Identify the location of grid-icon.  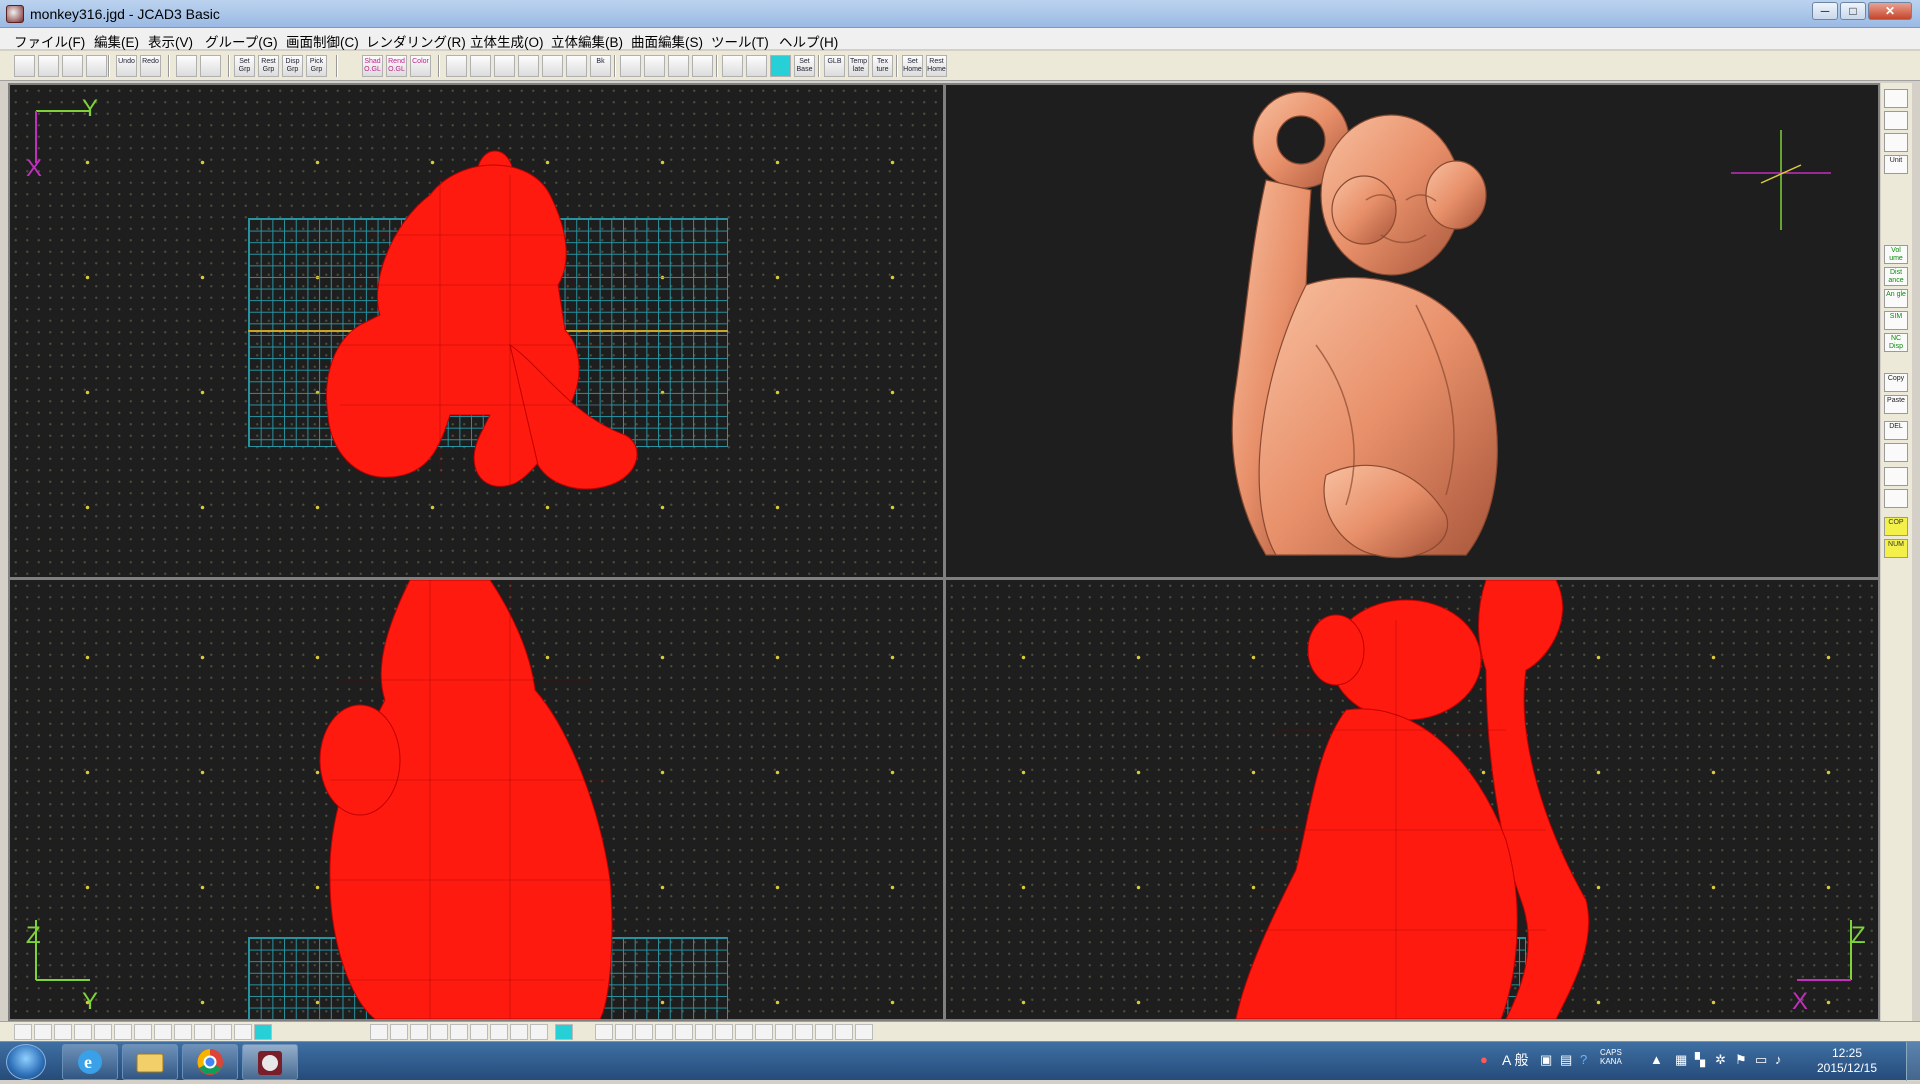
(732, 66).